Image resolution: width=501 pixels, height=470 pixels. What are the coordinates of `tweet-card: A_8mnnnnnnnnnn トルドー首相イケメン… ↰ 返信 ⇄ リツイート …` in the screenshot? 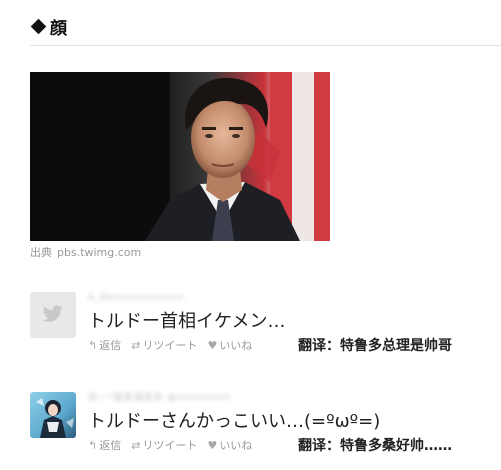 It's located at (265, 327).